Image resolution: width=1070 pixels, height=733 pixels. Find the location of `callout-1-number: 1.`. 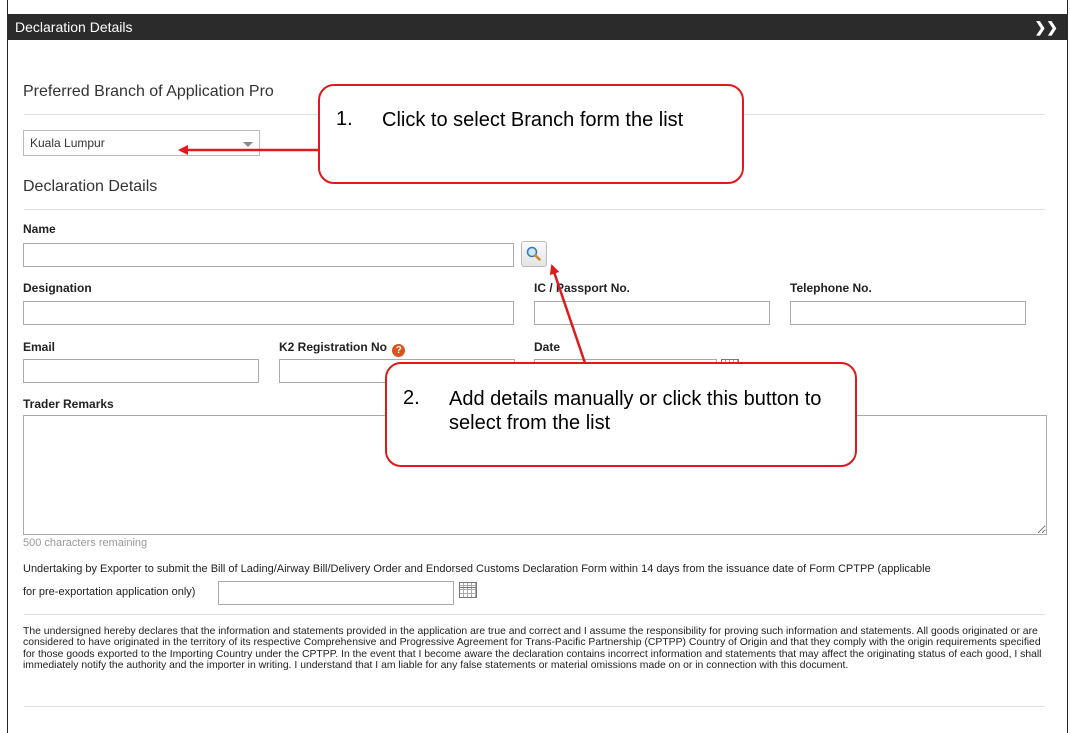

callout-1-number: 1. is located at coordinates (344, 119).